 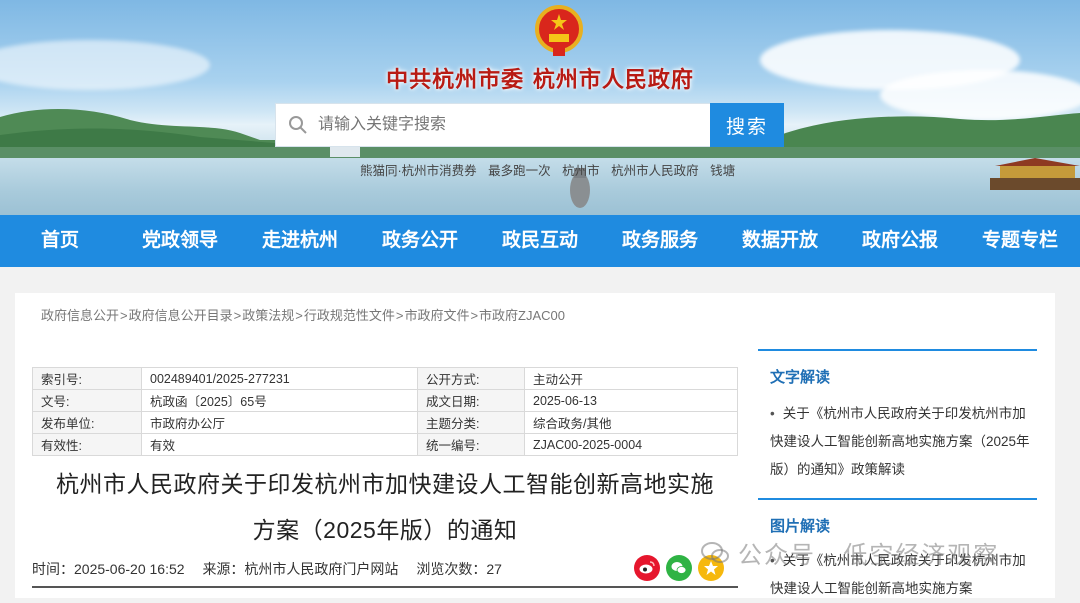 What do you see at coordinates (519, 171) in the screenshot?
I see `hot-link: 最多跑一次` at bounding box center [519, 171].